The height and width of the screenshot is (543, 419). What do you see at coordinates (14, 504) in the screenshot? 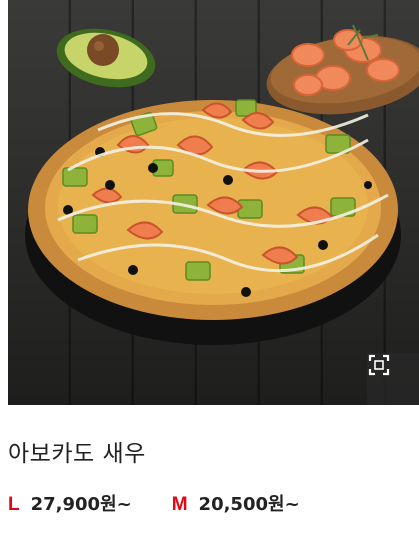
I see `size-label: L` at bounding box center [14, 504].